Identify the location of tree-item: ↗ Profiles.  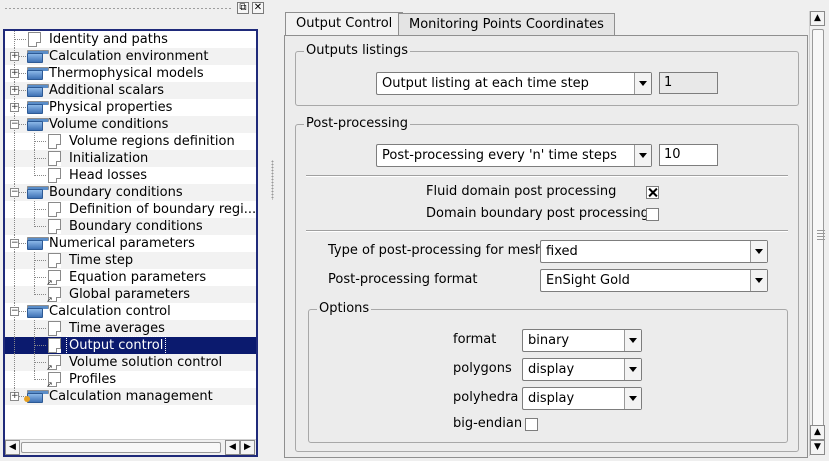
(130, 380).